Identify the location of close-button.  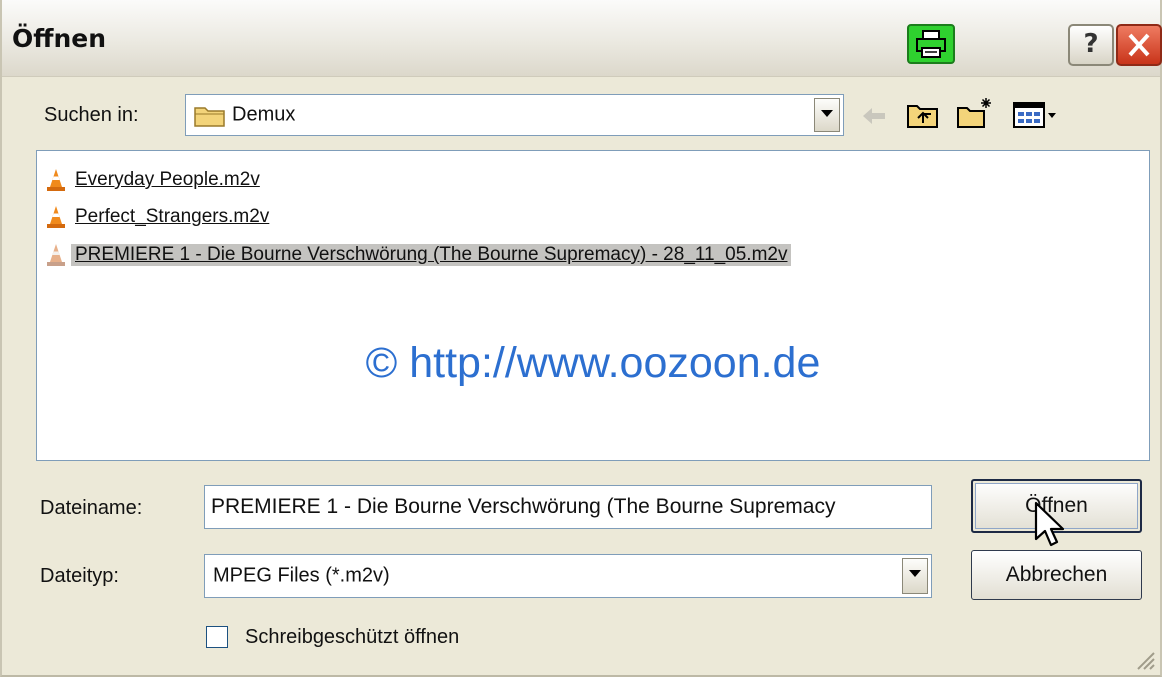
(1139, 45).